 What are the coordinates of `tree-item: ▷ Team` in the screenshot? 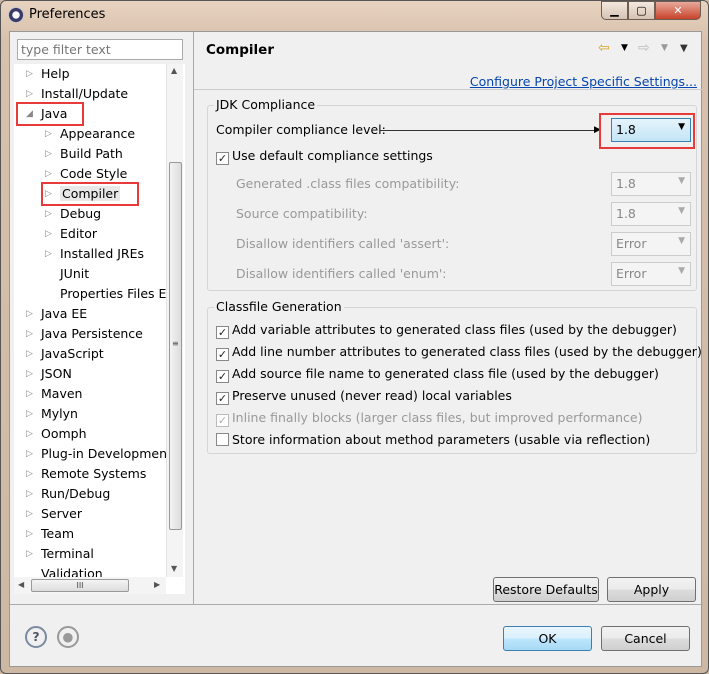 It's located at (50, 534).